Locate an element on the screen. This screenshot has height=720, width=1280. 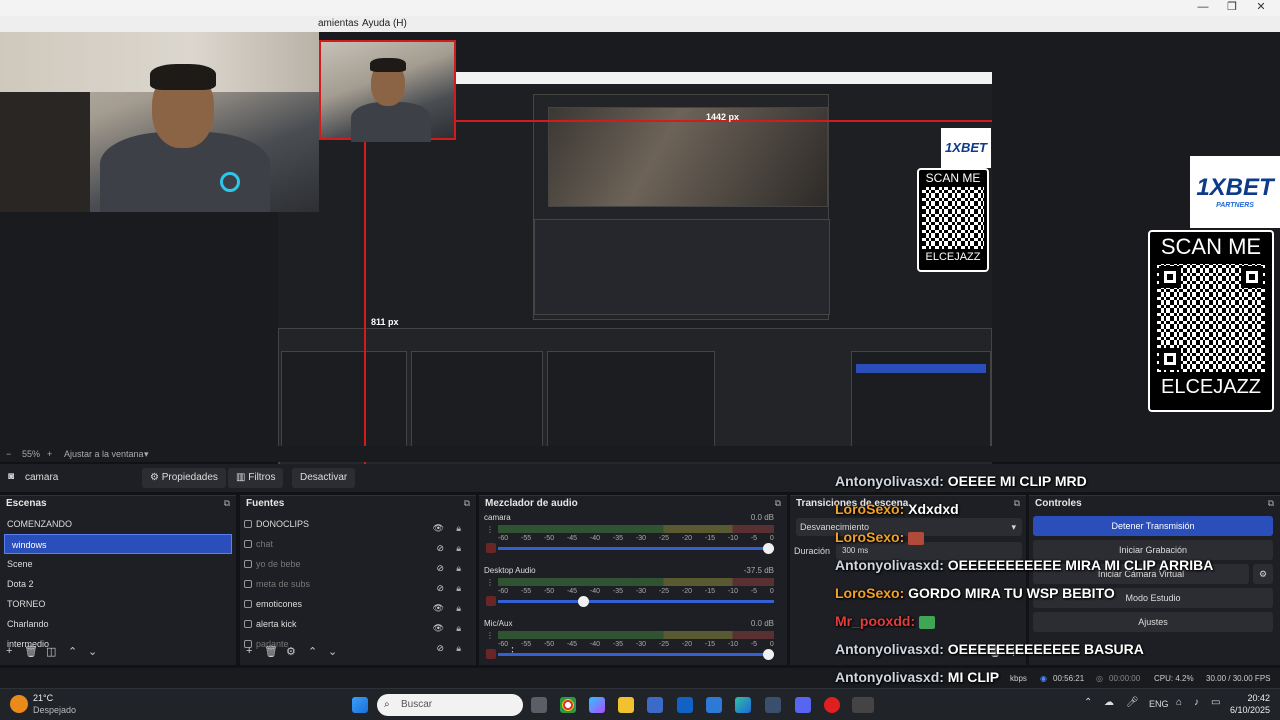
weather-desc: Despejado is located at coordinates (54, 710).